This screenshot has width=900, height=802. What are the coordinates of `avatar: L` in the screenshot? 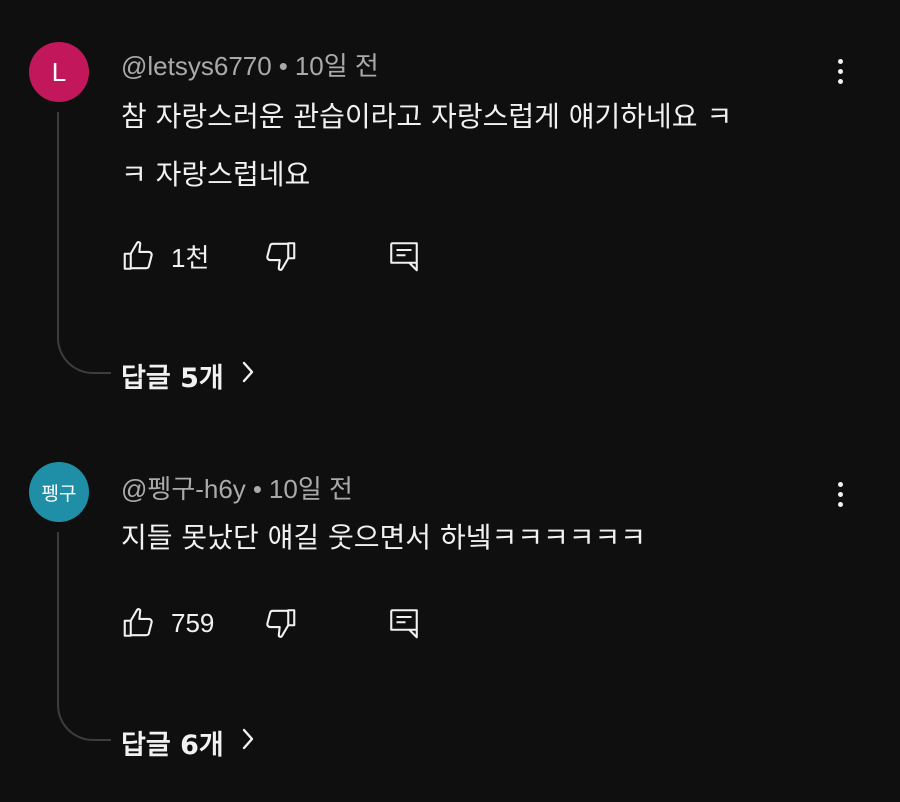 It's located at (59, 72).